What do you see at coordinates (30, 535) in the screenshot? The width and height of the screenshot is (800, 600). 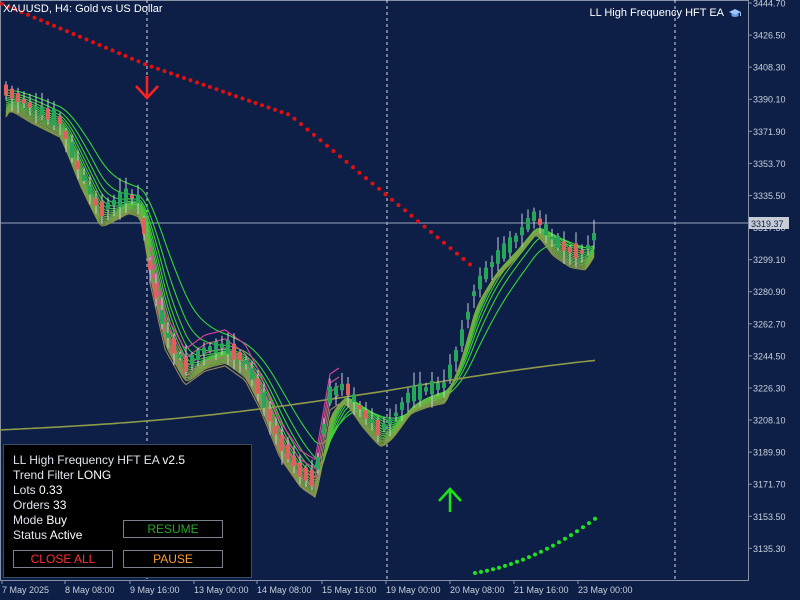 I see `status-label: Status` at bounding box center [30, 535].